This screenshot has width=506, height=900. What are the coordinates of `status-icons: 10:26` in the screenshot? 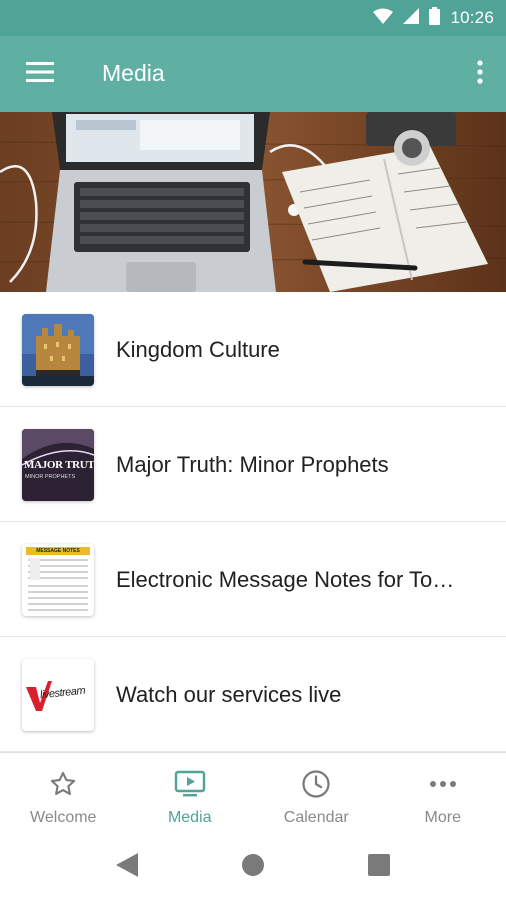 It's located at (433, 18).